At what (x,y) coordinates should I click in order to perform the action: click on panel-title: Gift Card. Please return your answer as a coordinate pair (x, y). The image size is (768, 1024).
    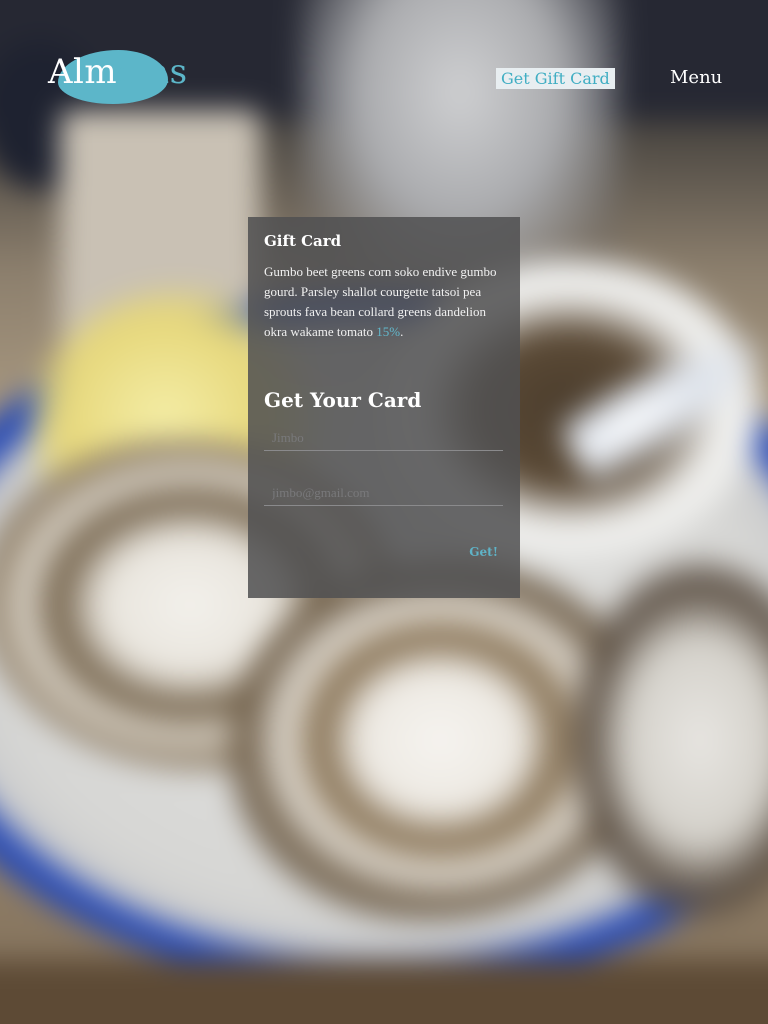
    Looking at the image, I should click on (303, 241).